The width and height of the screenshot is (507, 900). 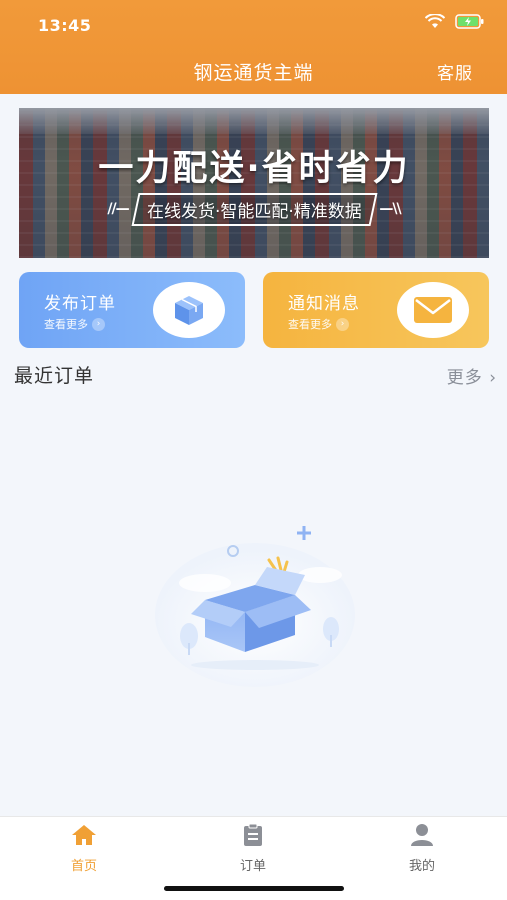 I want to click on banner-subtitle-box: 在线发货·智能匹配·精准数据, so click(x=254, y=209).